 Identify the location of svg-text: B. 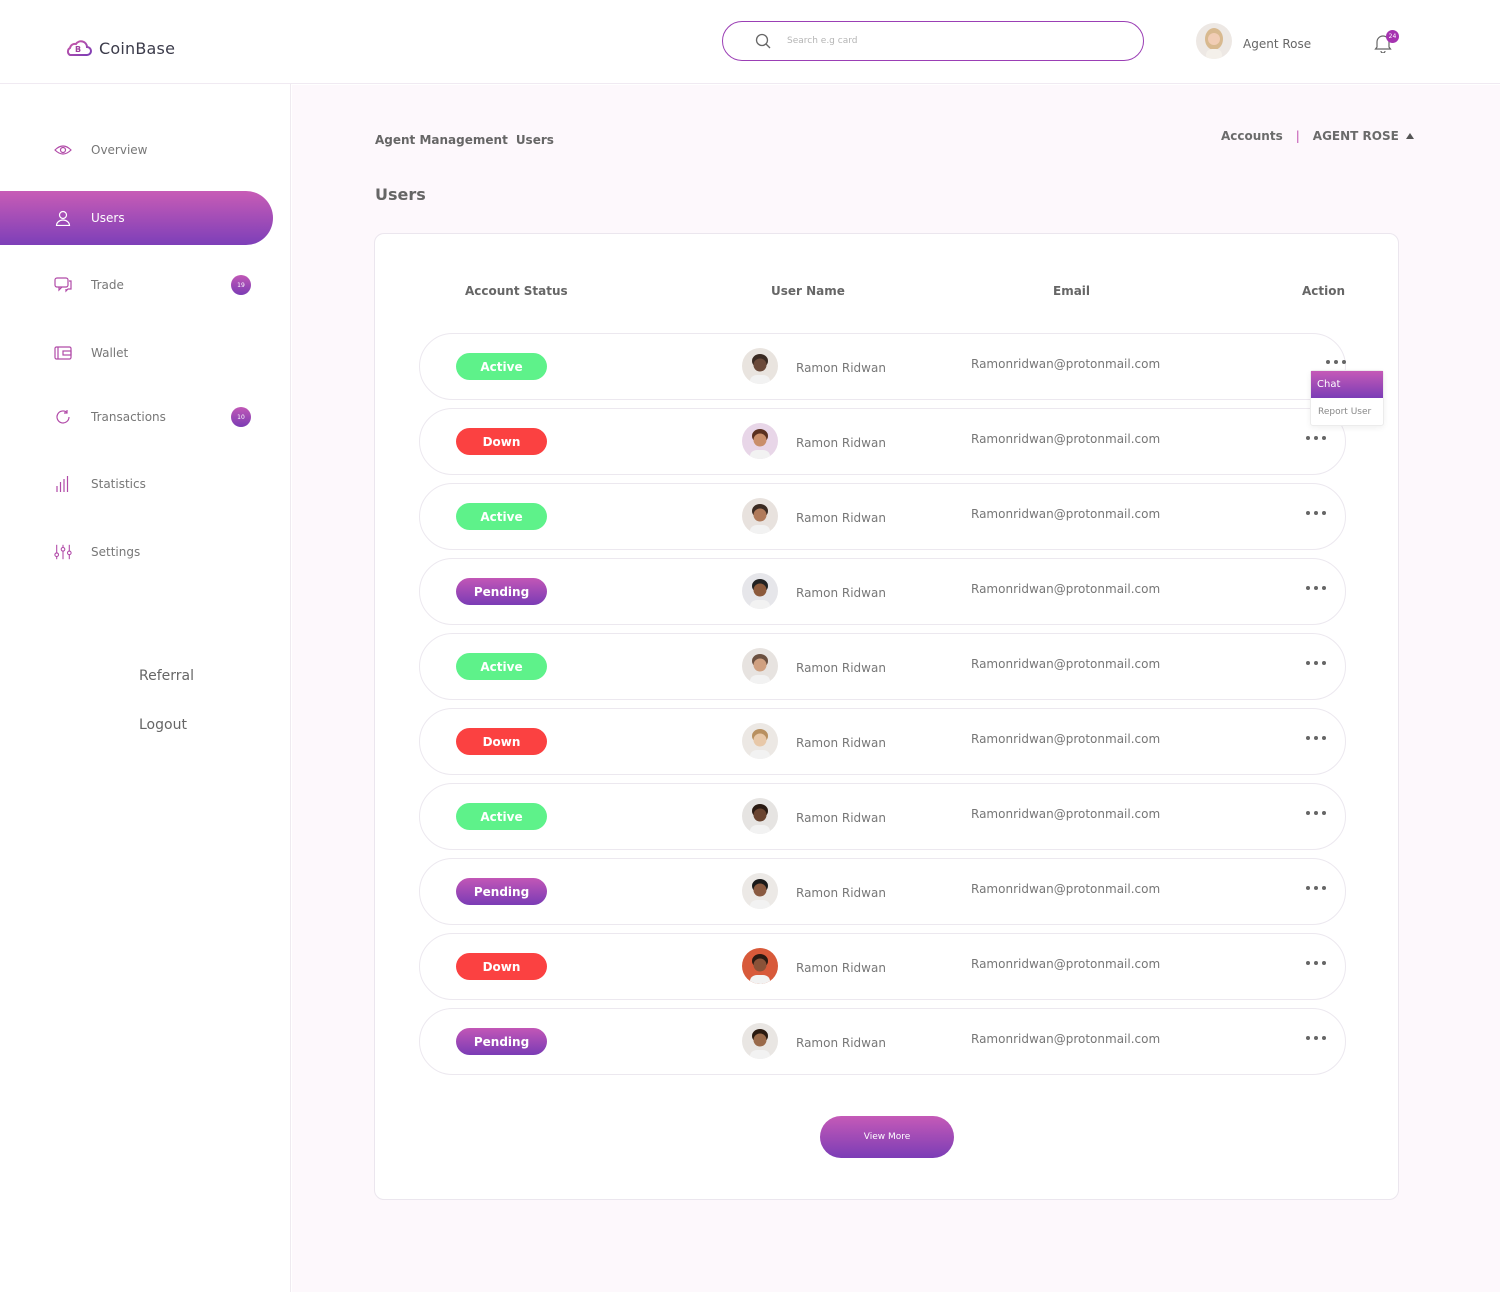
(78, 49).